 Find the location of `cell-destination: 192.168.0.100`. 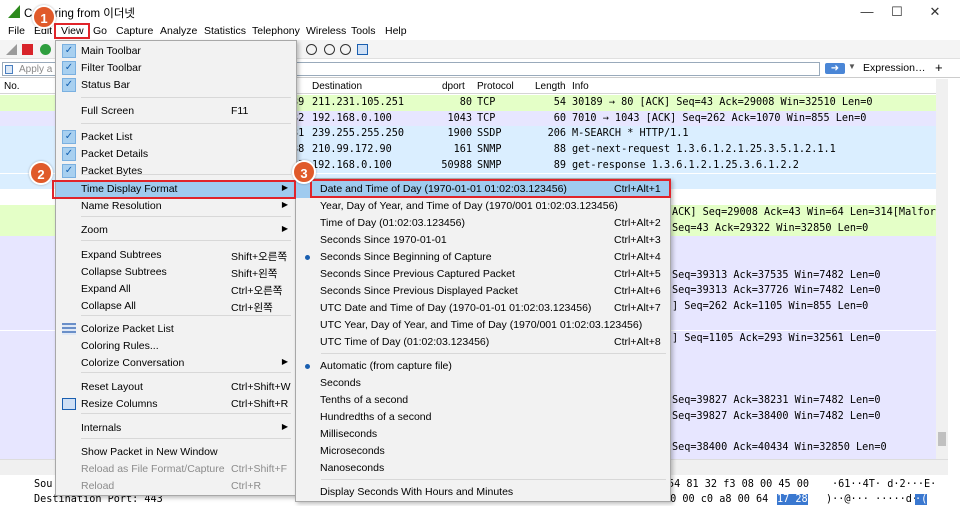

cell-destination: 192.168.0.100 is located at coordinates (352, 118).